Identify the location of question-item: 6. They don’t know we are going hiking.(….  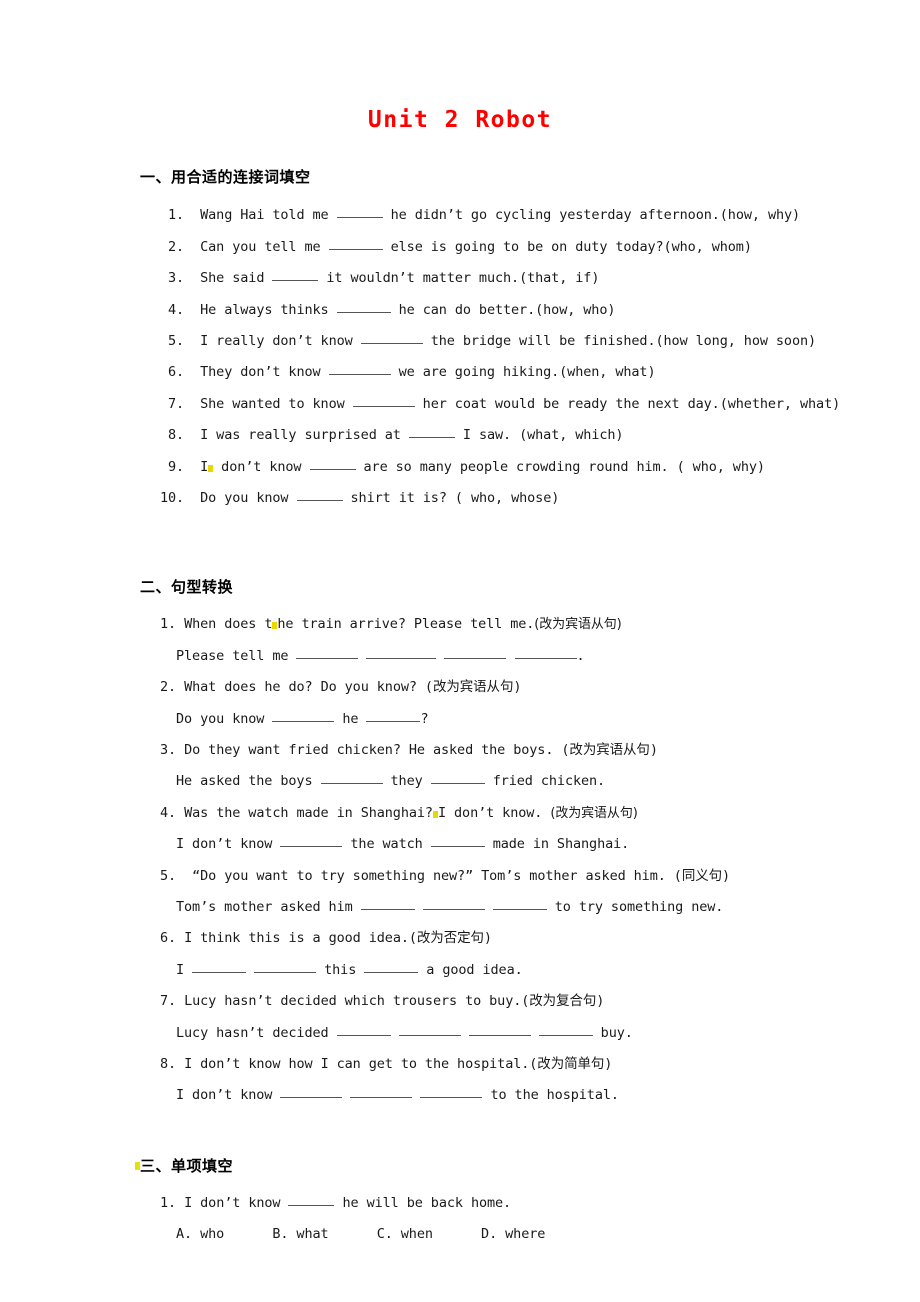
(460, 372).